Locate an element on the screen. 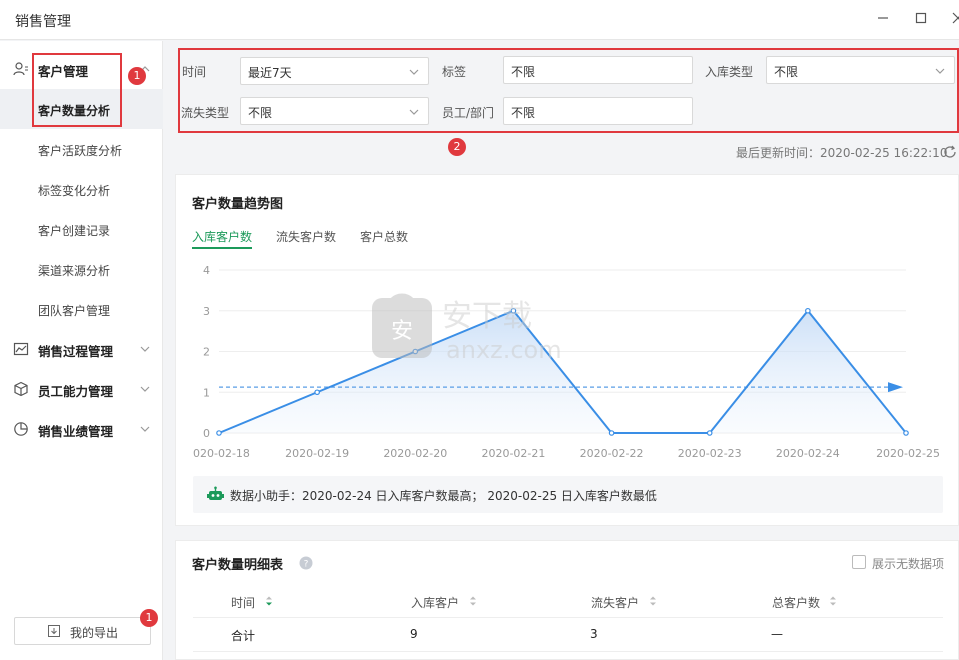 This screenshot has width=959, height=660. y-tick-label: 2 is located at coordinates (206, 352).